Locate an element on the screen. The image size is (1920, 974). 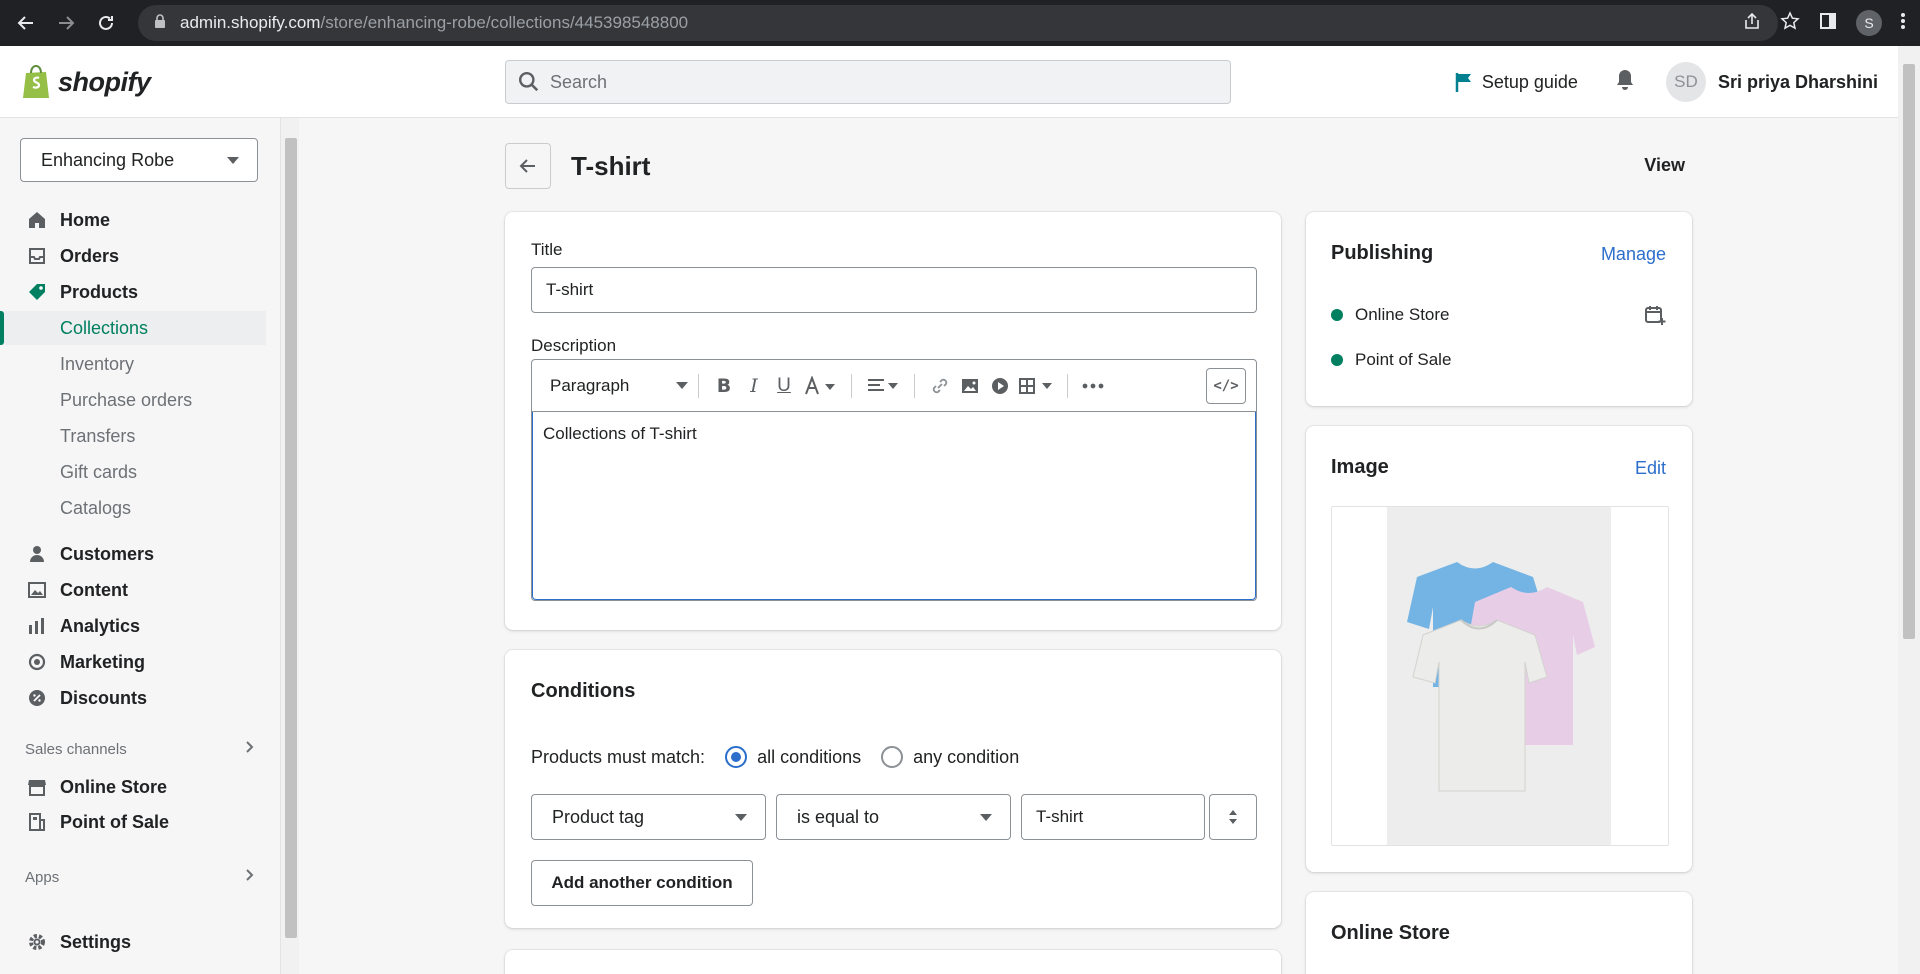
all-conditions-radio is located at coordinates (736, 757).